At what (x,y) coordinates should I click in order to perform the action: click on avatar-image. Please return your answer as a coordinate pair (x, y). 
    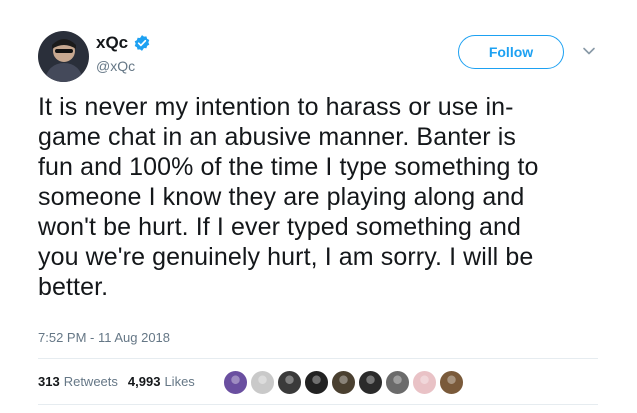
    Looking at the image, I should click on (63, 56).